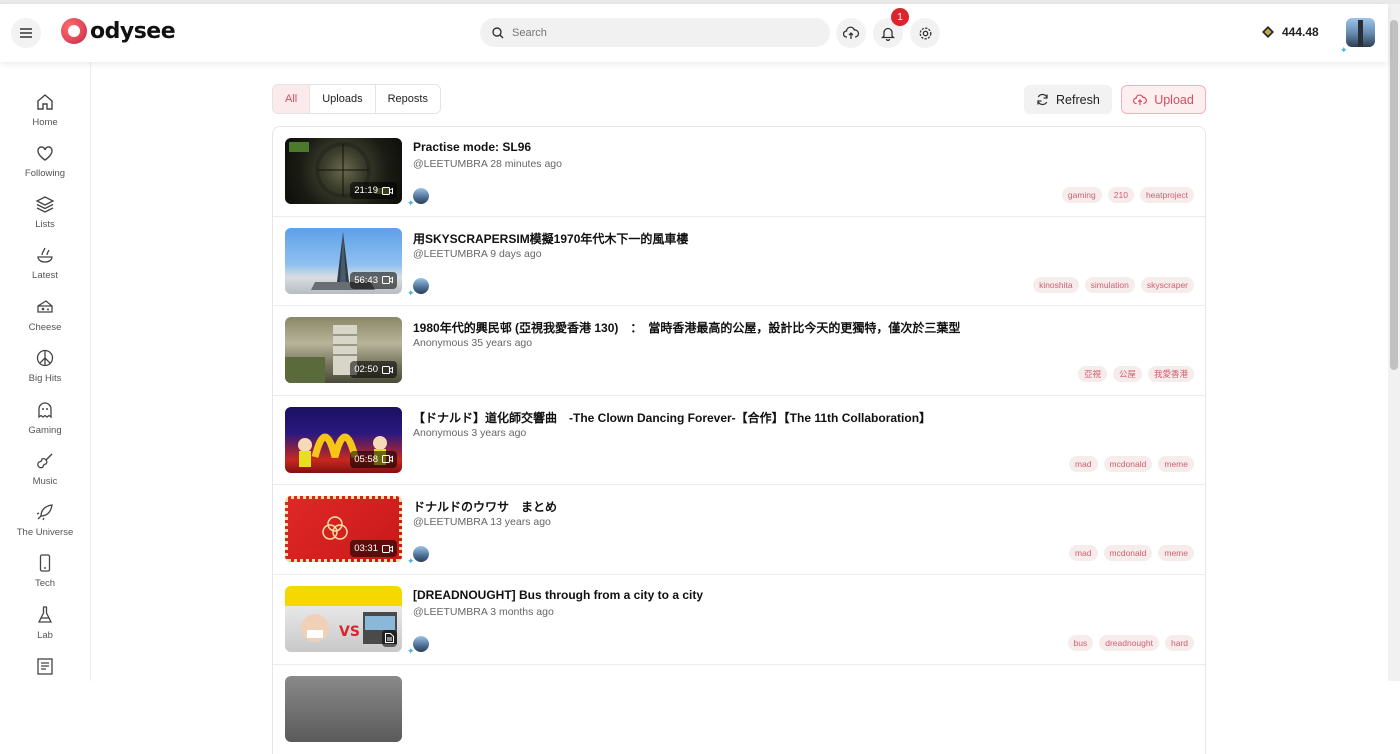 The width and height of the screenshot is (1400, 754). What do you see at coordinates (1129, 642) in the screenshot?
I see `tag: dreadnought` at bounding box center [1129, 642].